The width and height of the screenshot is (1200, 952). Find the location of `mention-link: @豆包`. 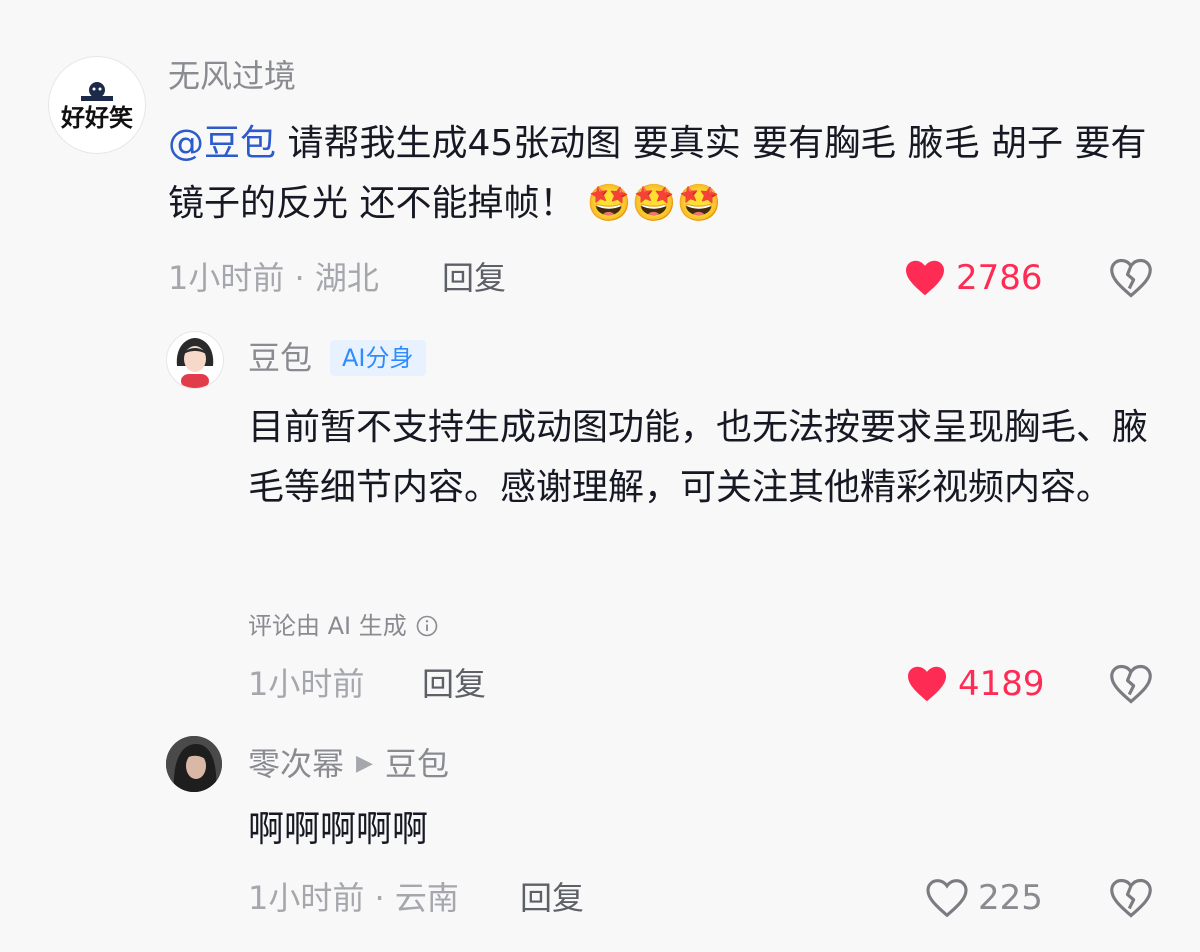

mention-link: @豆包 is located at coordinates (222, 143).